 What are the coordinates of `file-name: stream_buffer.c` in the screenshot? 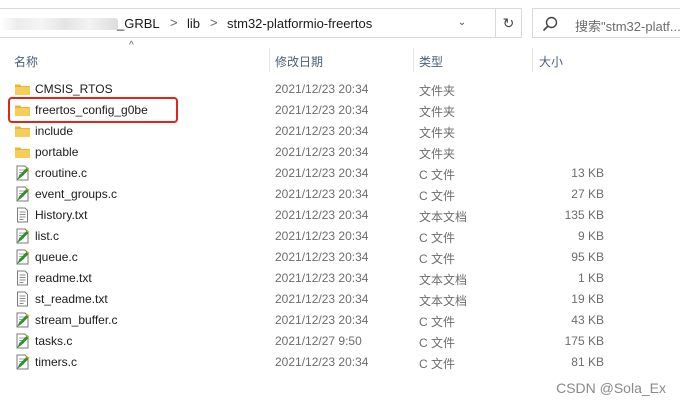 It's located at (76, 320).